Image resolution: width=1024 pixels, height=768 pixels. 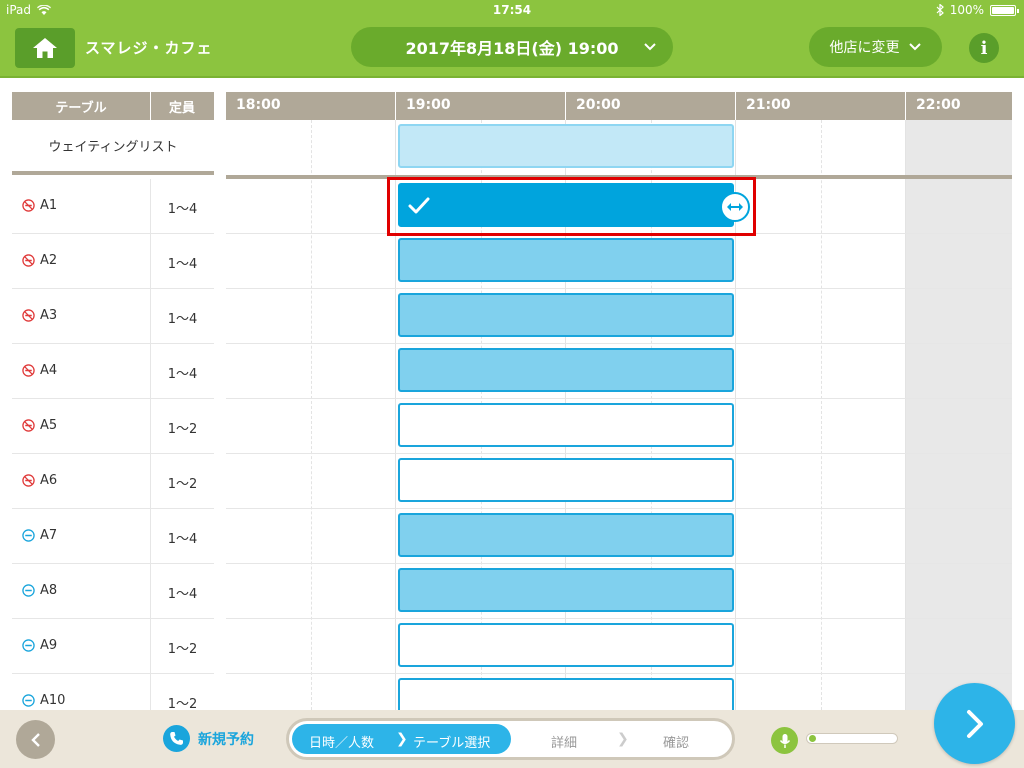 I want to click on table-name-cell: A7, so click(x=39, y=535).